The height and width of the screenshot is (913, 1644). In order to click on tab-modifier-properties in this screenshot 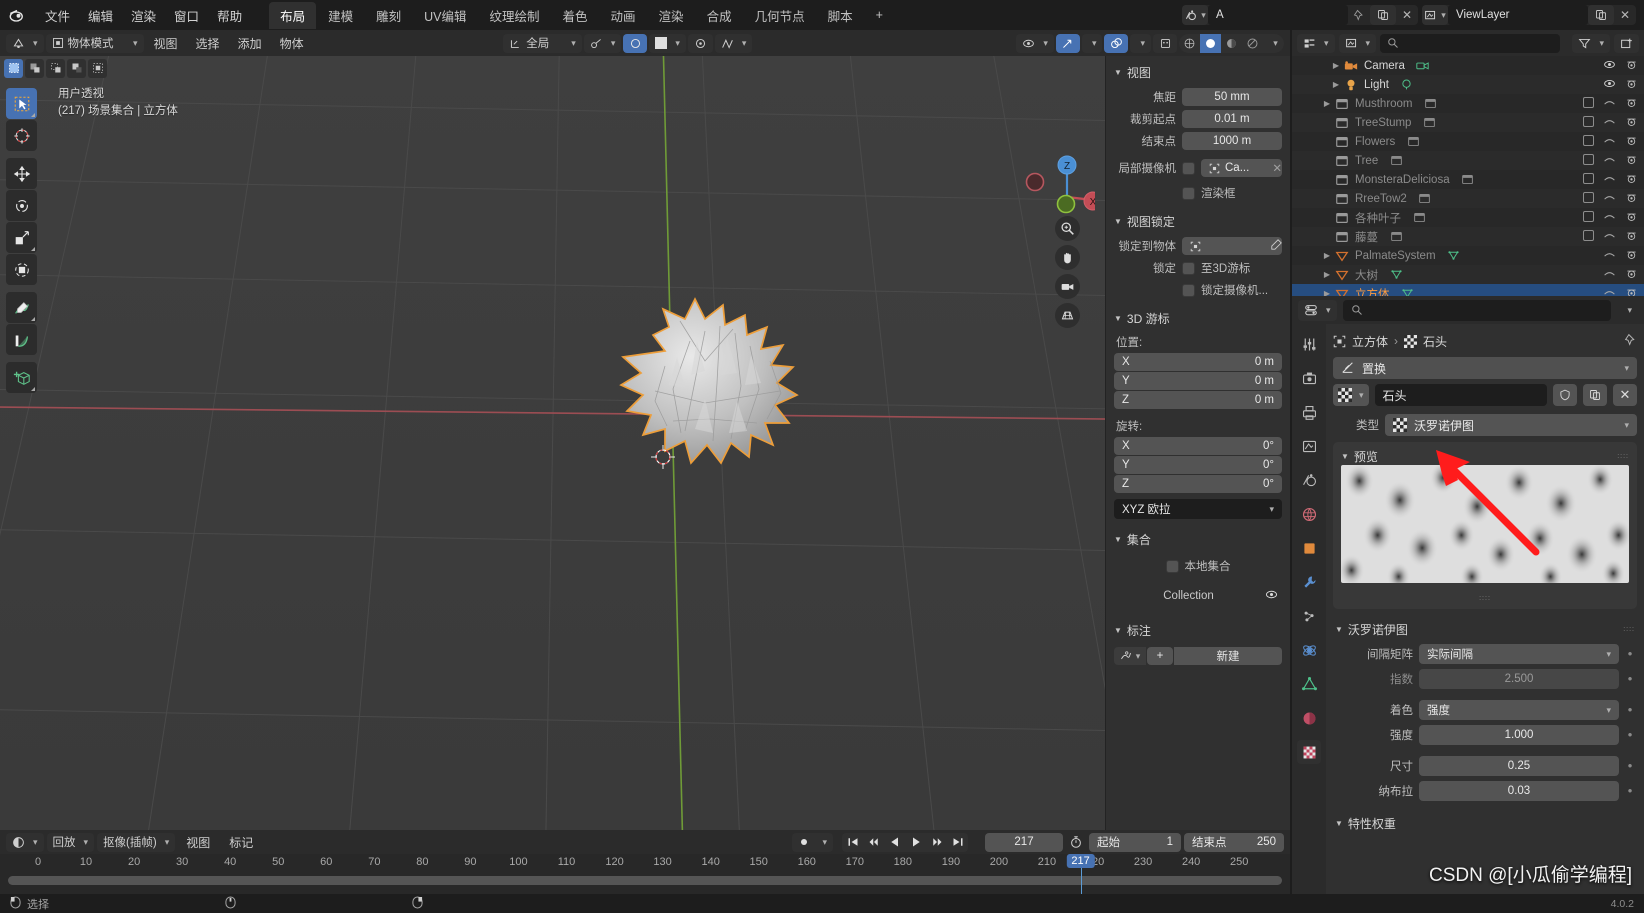, I will do `click(1309, 582)`.